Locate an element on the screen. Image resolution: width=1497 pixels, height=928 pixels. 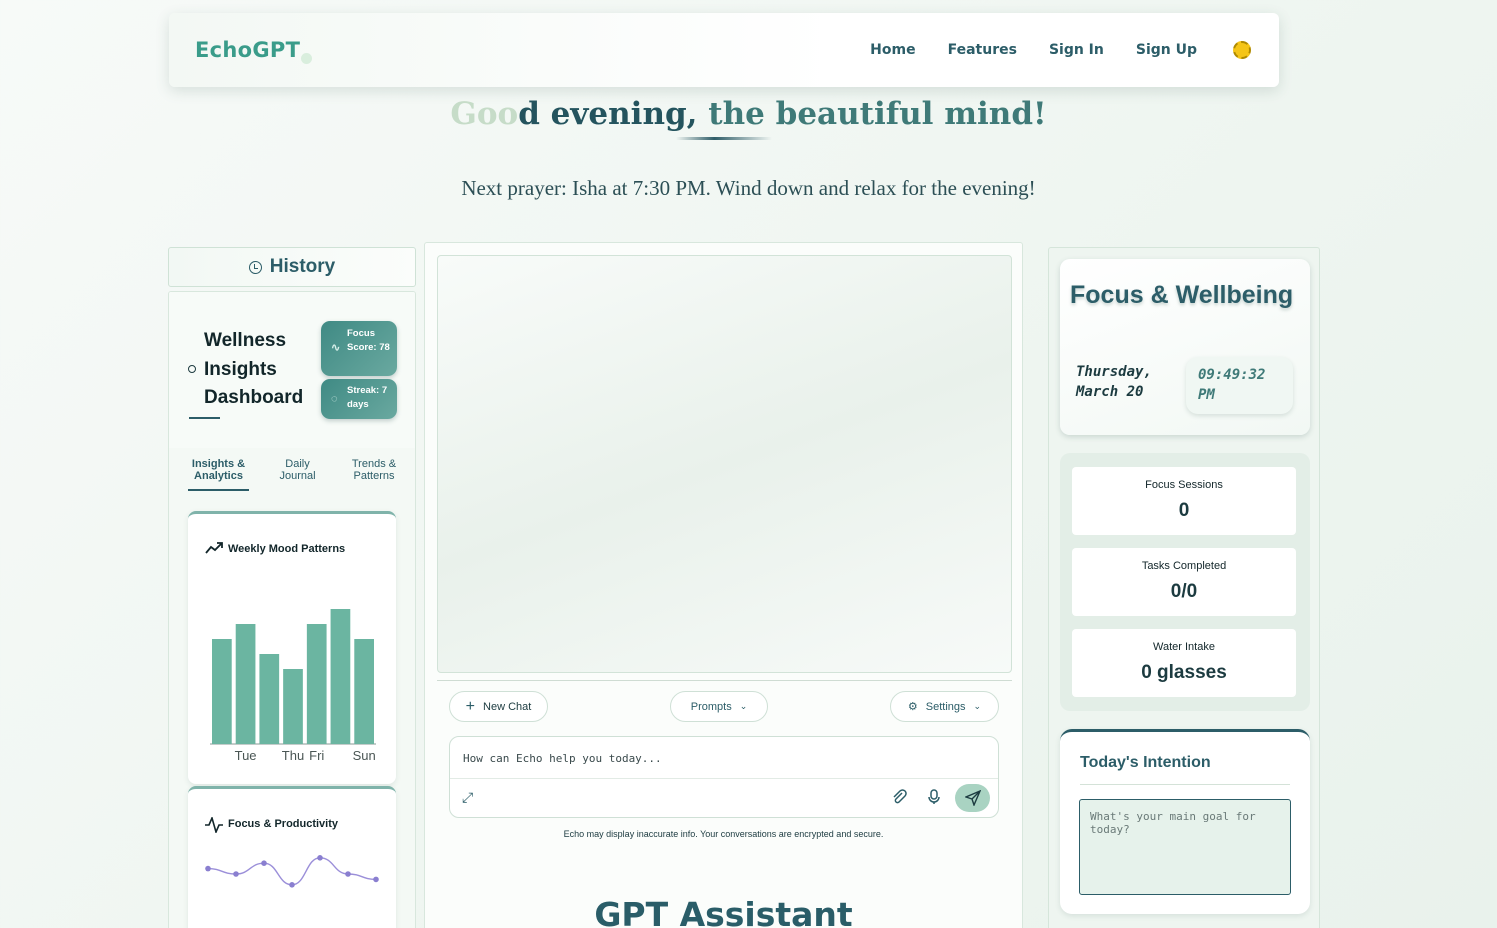
mood-bar-thu is located at coordinates (293, 706).